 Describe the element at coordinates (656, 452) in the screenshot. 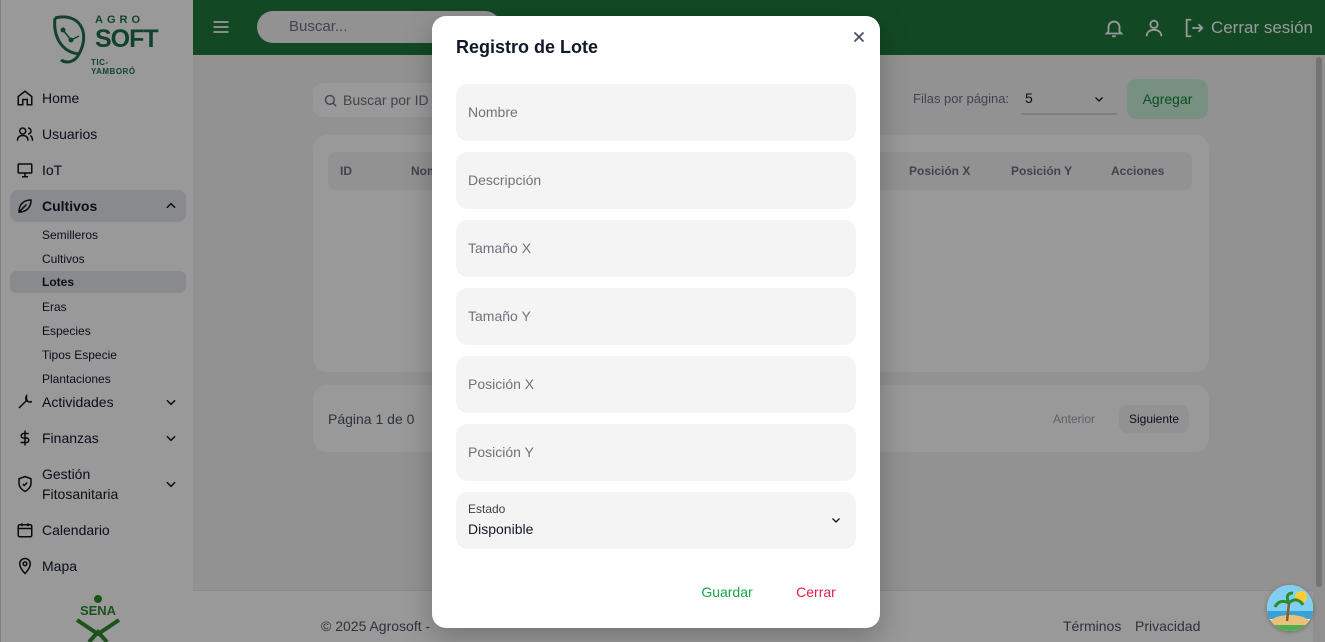

I see `posicion-y-field: Posición Y` at that location.